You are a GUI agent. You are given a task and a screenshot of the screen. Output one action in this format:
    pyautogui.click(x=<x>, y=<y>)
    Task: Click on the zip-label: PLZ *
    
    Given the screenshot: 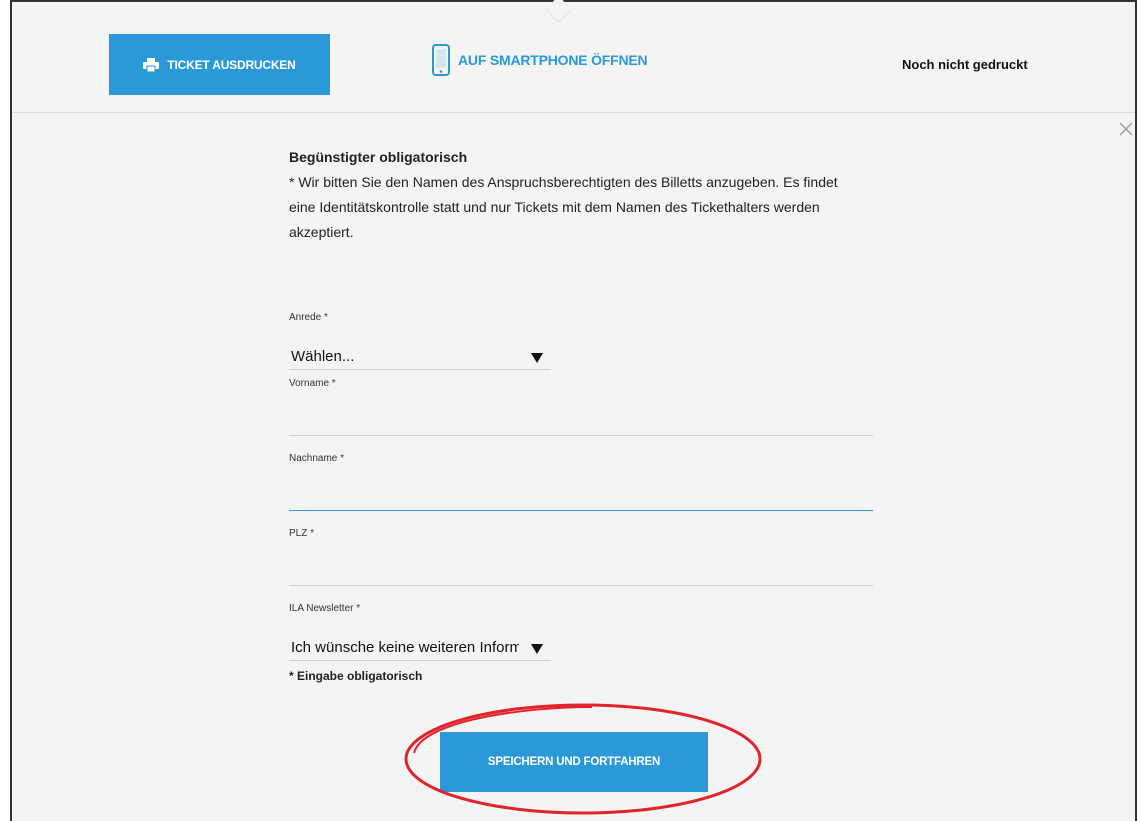 What is the action you would take?
    pyautogui.click(x=302, y=533)
    